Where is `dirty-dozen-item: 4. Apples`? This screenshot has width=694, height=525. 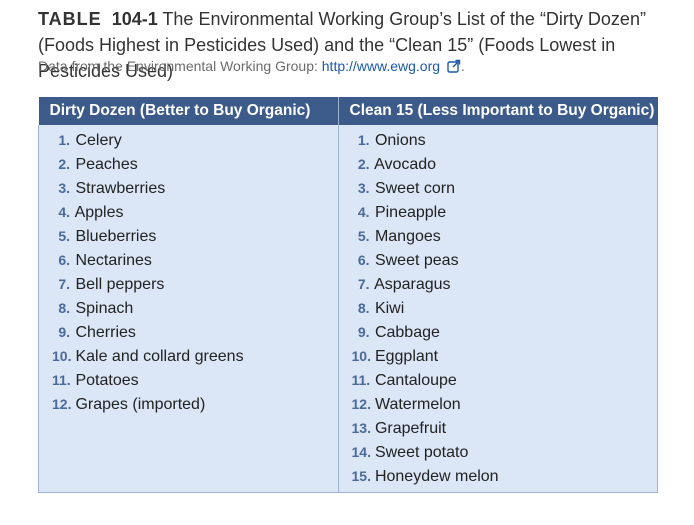 dirty-dozen-item: 4. Apples is located at coordinates (195, 212).